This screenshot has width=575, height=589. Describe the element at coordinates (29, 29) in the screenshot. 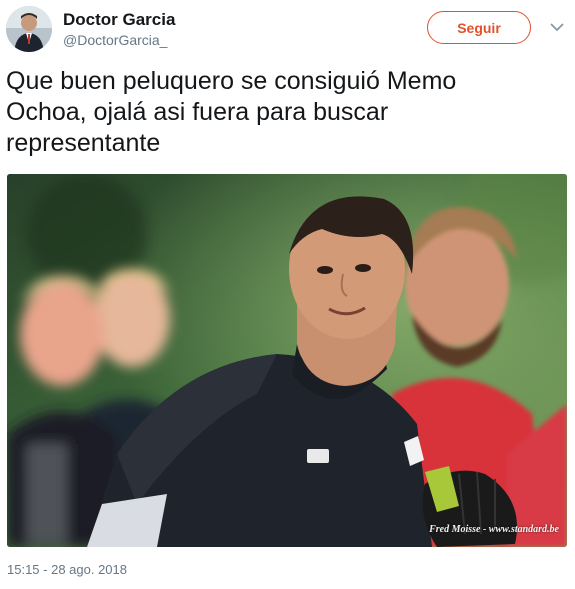

I see `avatar` at that location.